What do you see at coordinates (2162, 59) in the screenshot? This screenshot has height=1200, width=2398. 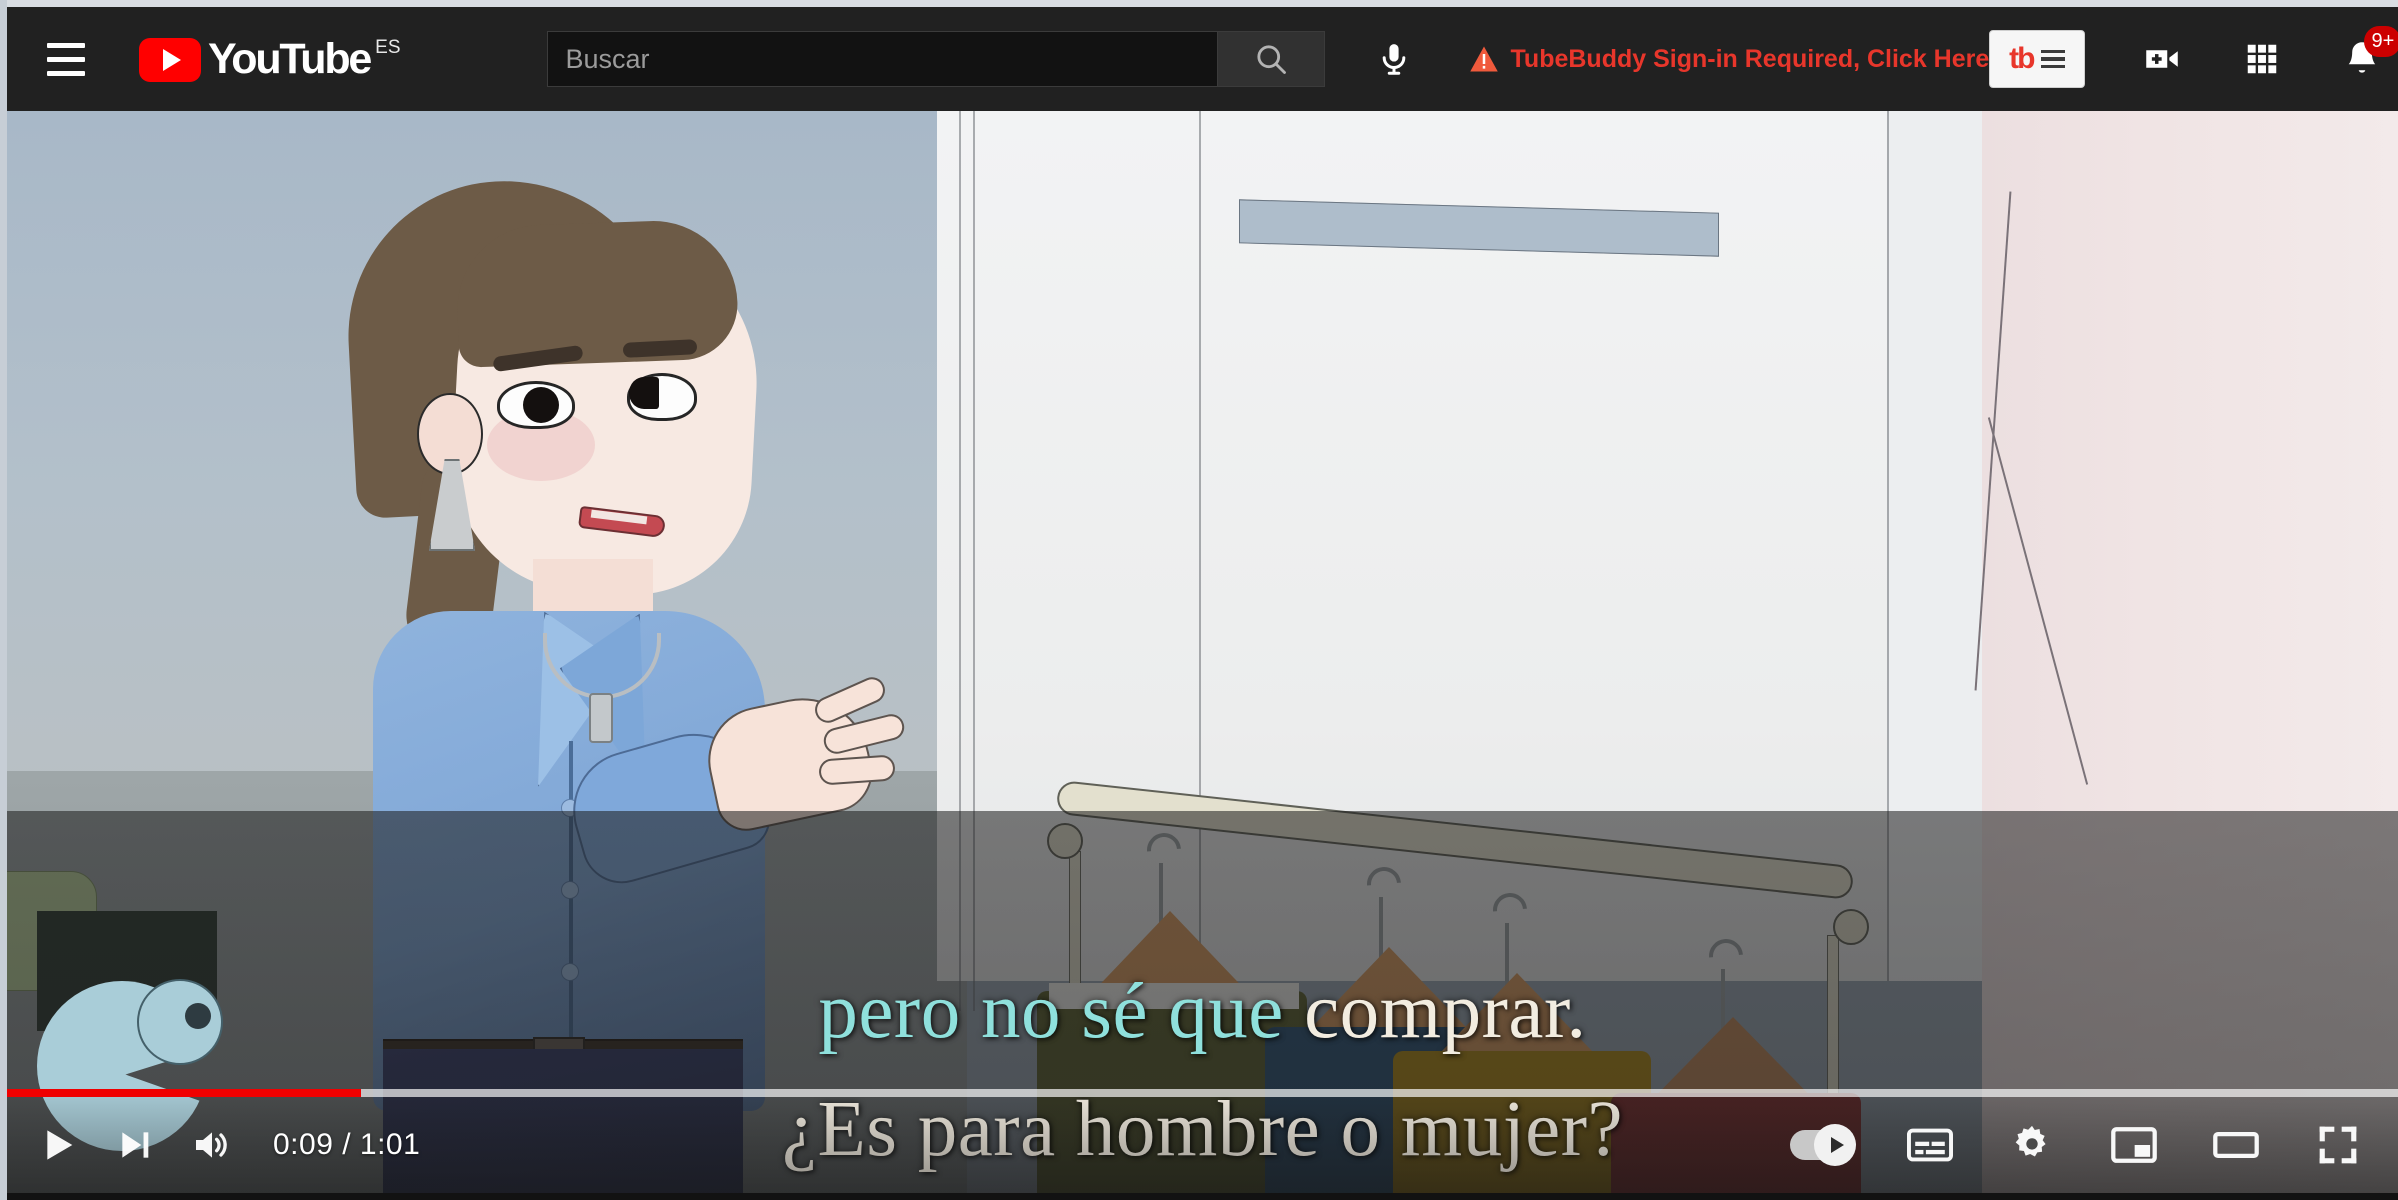 I see `create-video-icon` at bounding box center [2162, 59].